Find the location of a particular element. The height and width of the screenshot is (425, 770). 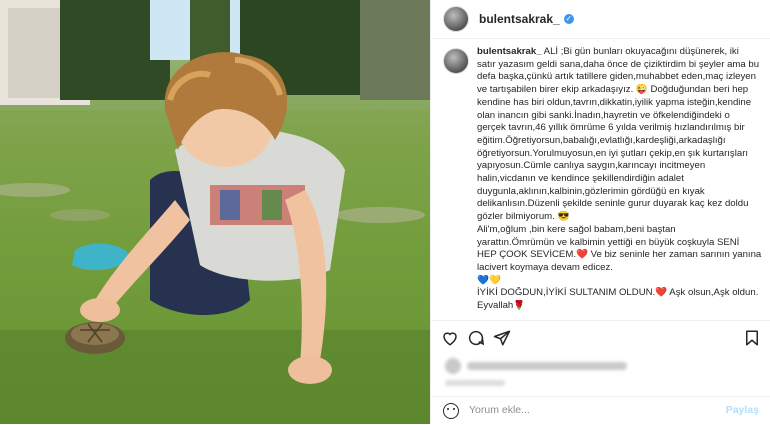

comment-bar: Yorum ekle... Paylaş is located at coordinates (600, 410).